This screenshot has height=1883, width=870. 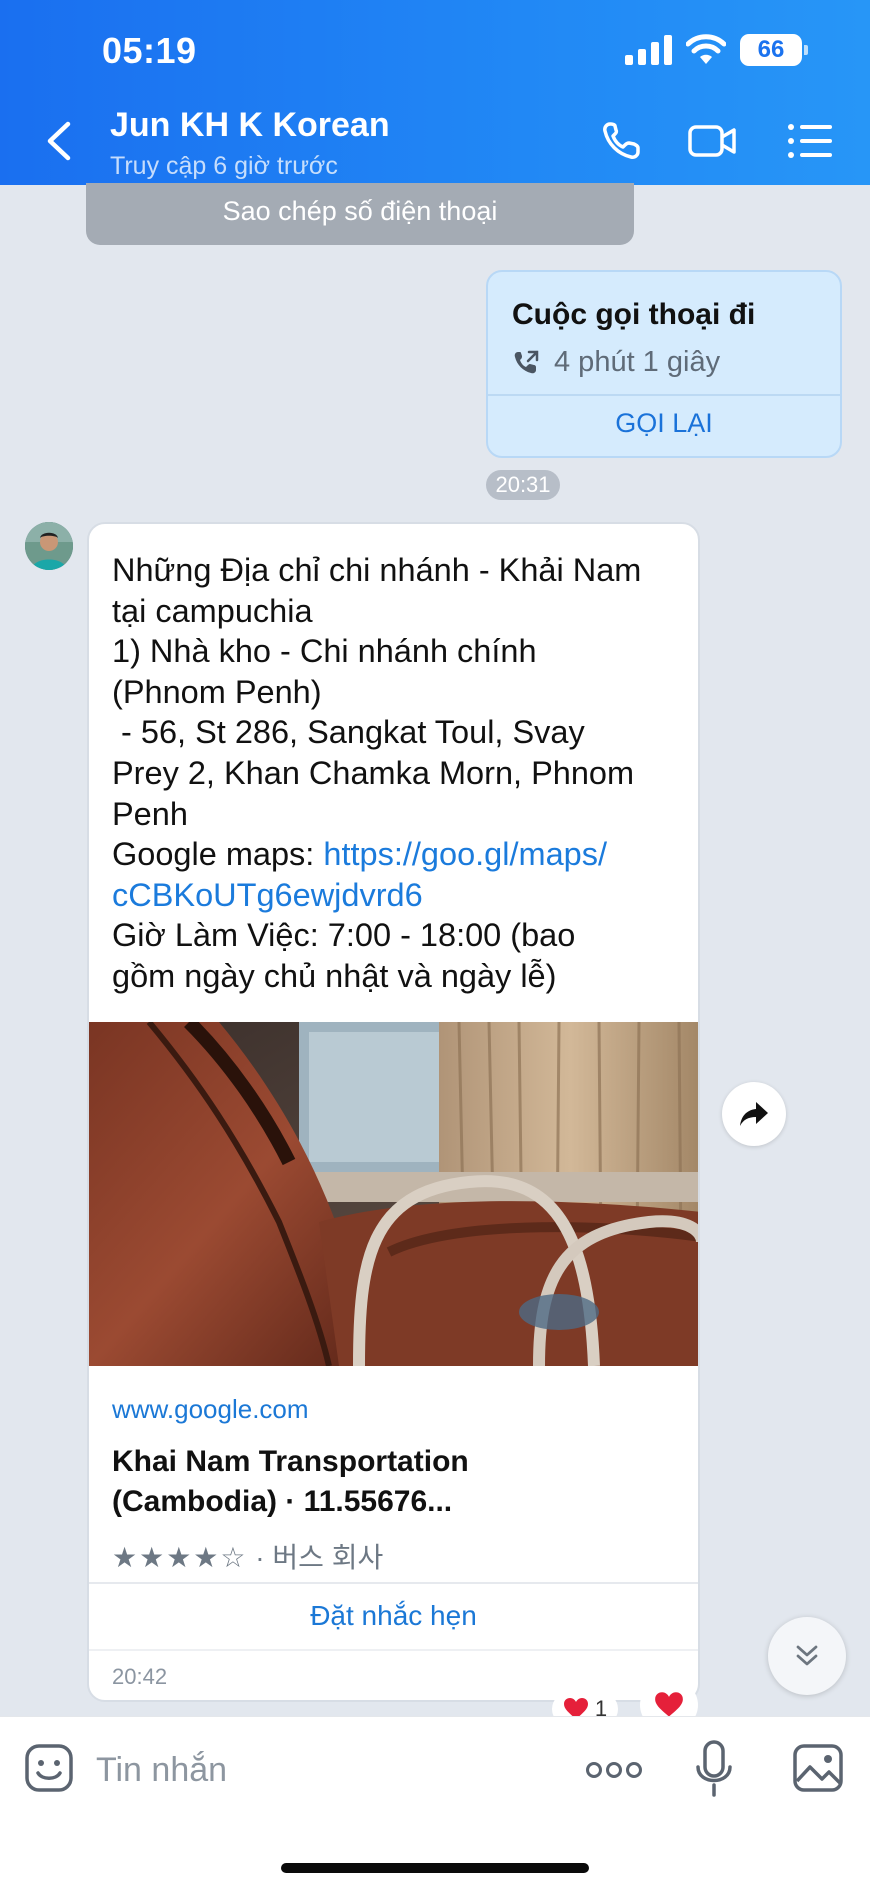 I want to click on message-line: 1) Nhà kho - Chi nhánh chính, so click(x=324, y=651).